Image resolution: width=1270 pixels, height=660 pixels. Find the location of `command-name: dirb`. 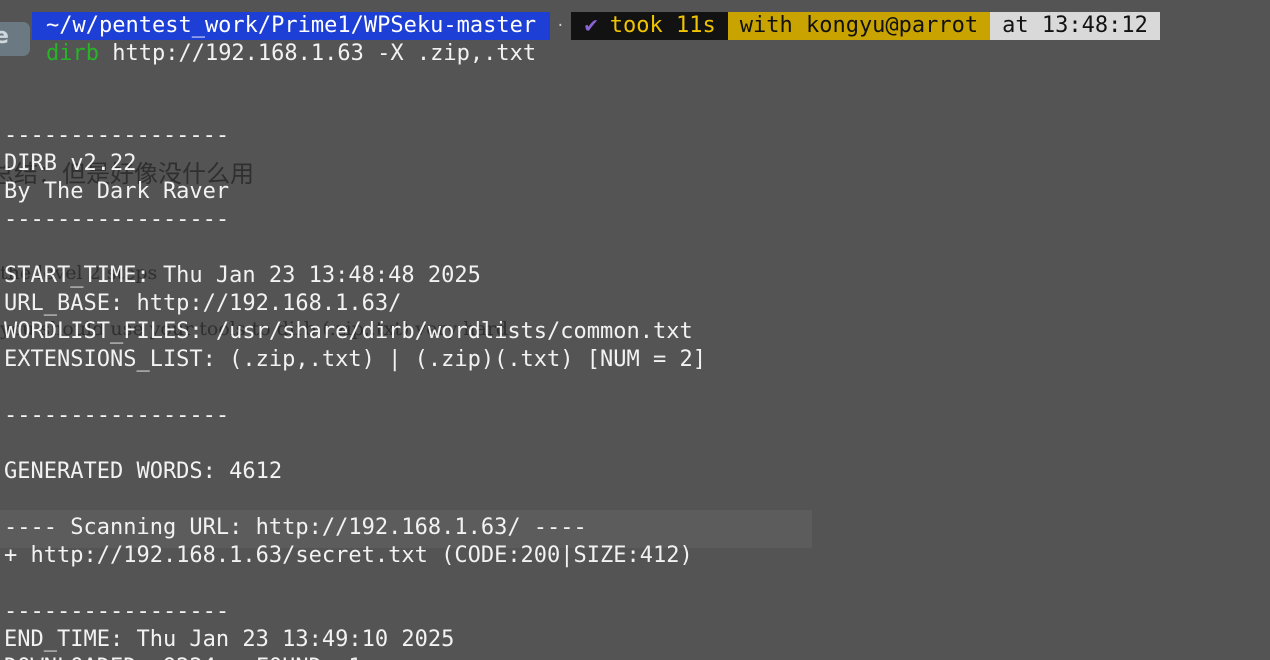

command-name: dirb is located at coordinates (72, 53).